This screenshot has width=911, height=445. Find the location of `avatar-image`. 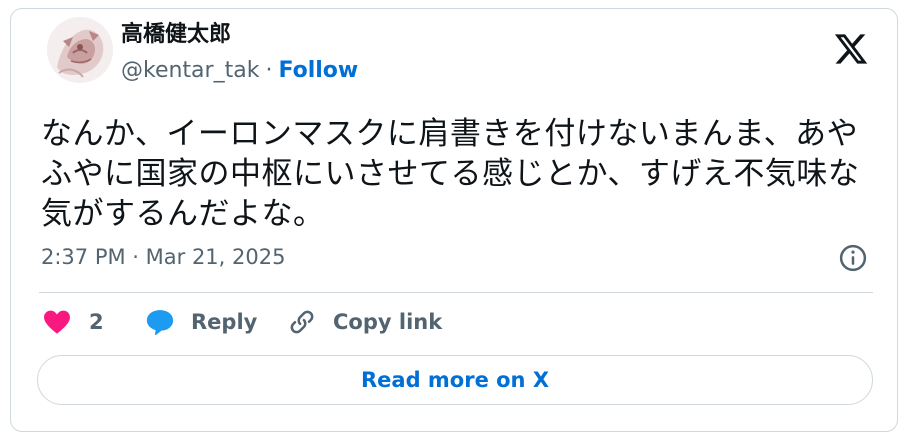

avatar-image is located at coordinates (80, 50).